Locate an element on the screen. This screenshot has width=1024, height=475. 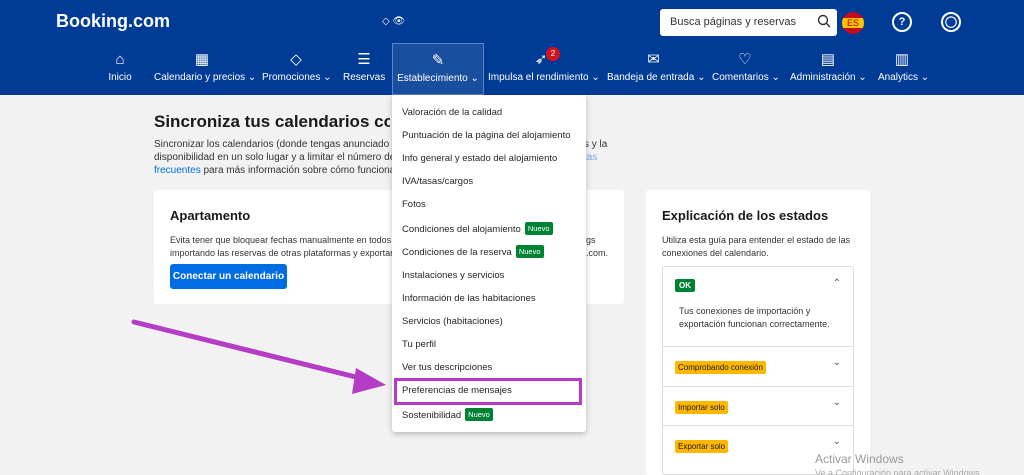
windows-activation-subtext: Ve a Configuración para activar Windows. is located at coordinates (899, 471).